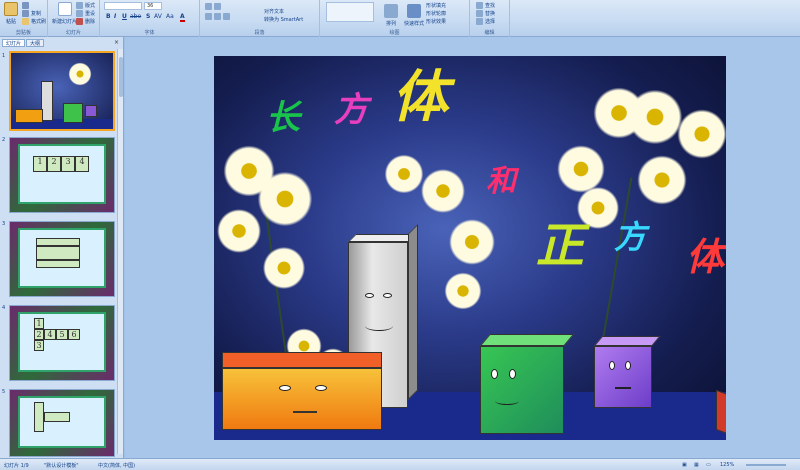  I want to click on pane-scrollbar, so click(120, 251).